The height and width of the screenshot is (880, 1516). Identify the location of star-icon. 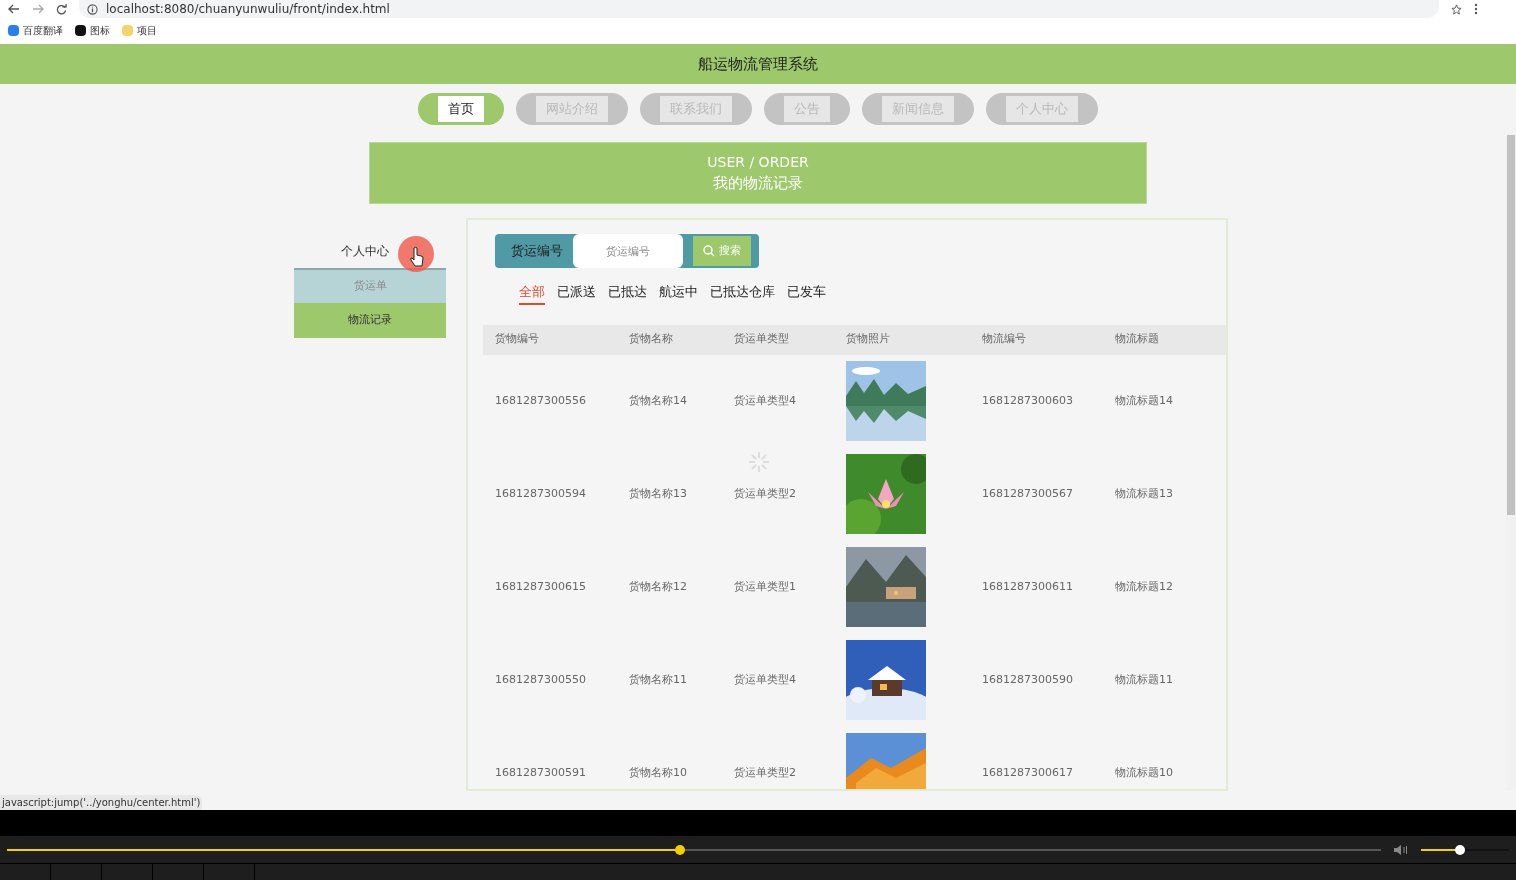
(1456, 9).